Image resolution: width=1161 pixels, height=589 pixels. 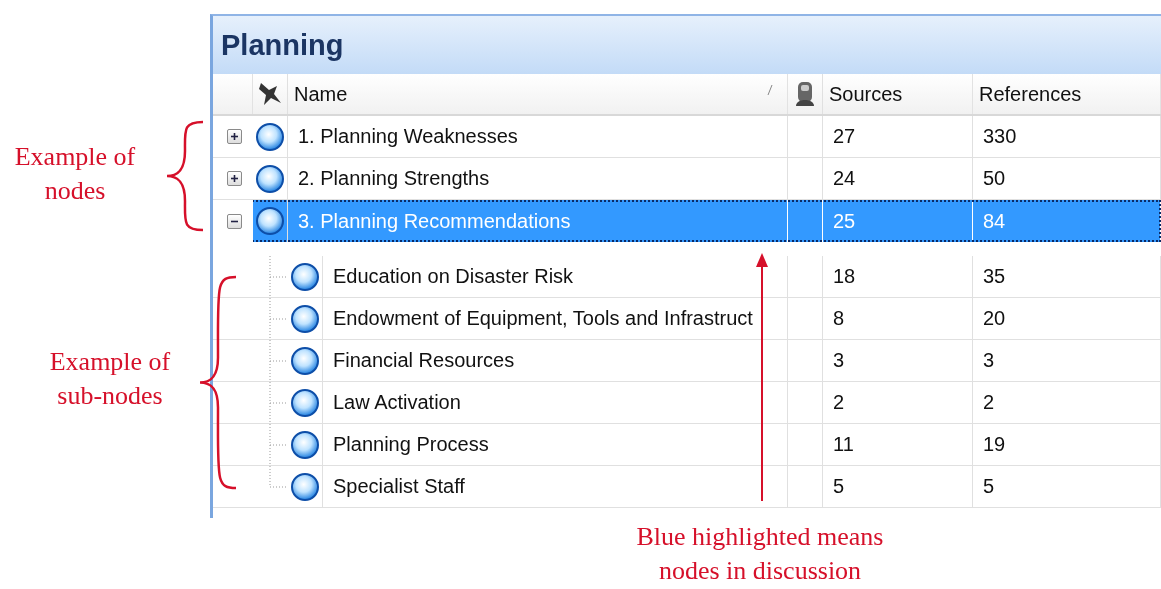 What do you see at coordinates (805, 94) in the screenshot?
I see `person-icon` at bounding box center [805, 94].